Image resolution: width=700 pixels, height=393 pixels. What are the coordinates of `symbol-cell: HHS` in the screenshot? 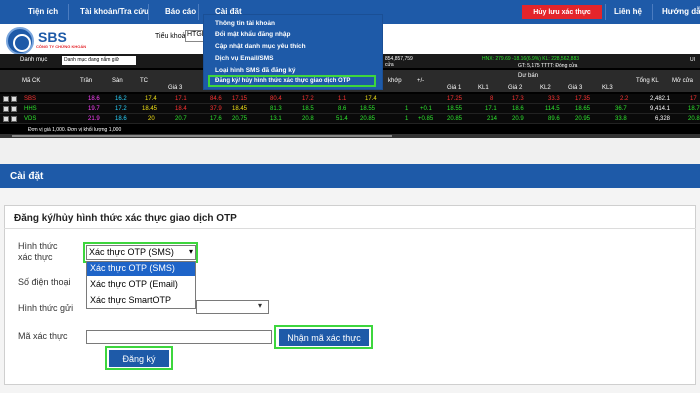 It's located at (30, 109).